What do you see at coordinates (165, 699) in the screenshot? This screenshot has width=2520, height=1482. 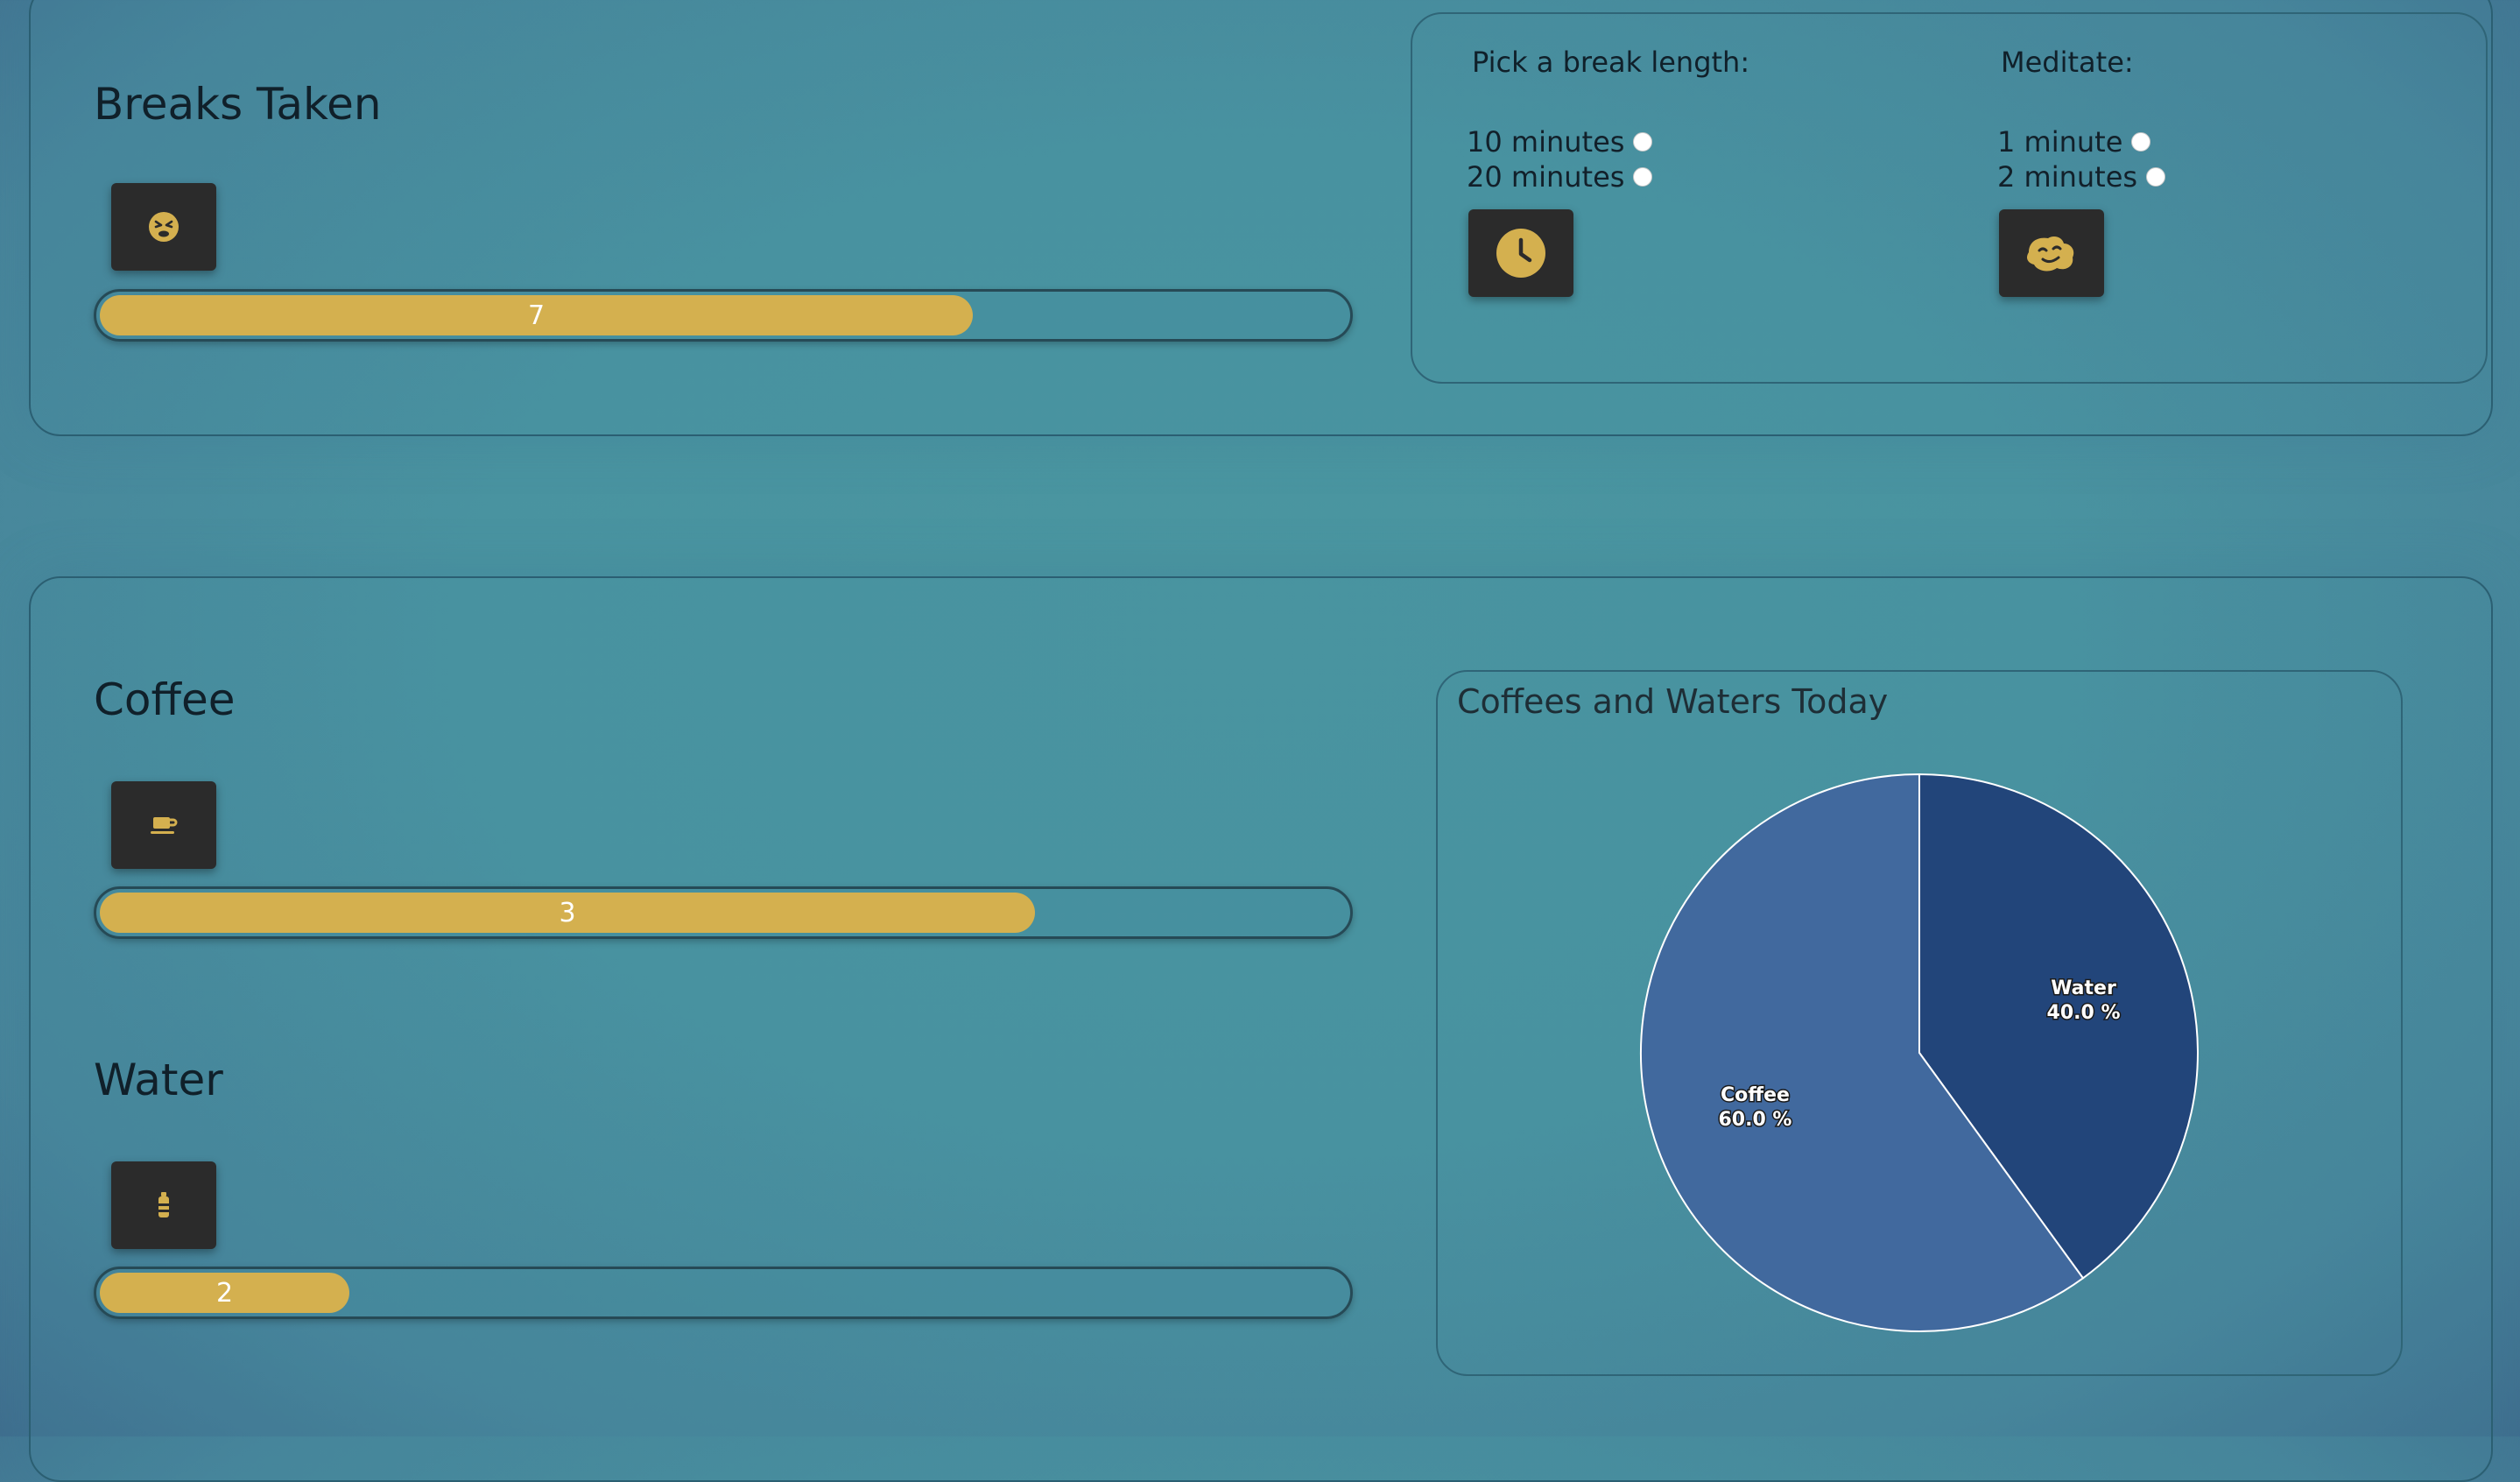 I see `coffee-title: Coffee` at bounding box center [165, 699].